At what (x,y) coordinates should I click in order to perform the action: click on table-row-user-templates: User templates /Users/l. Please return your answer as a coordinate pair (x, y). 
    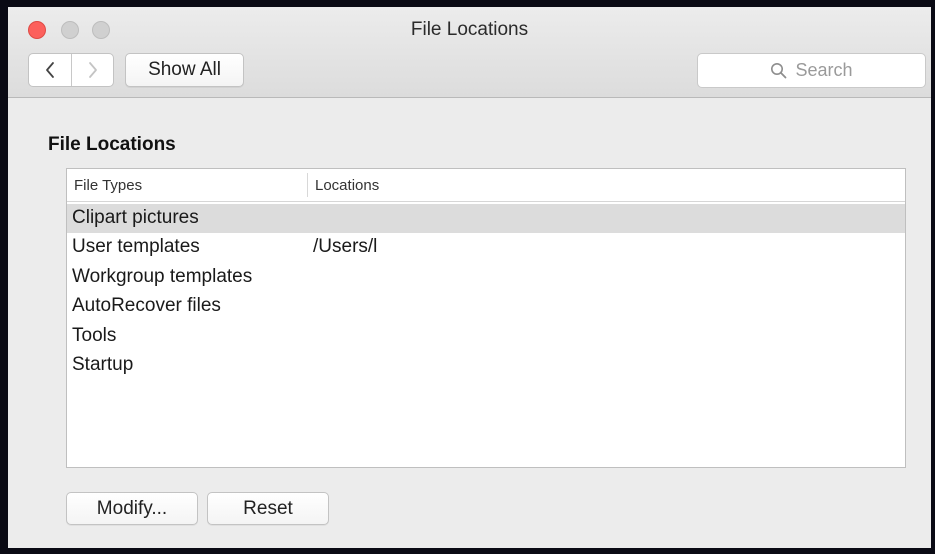
    Looking at the image, I should click on (486, 247).